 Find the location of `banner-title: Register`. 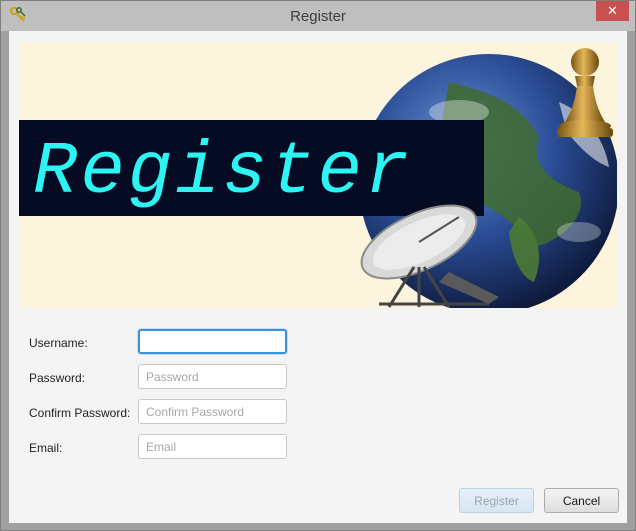

banner-title: Register is located at coordinates (222, 173).